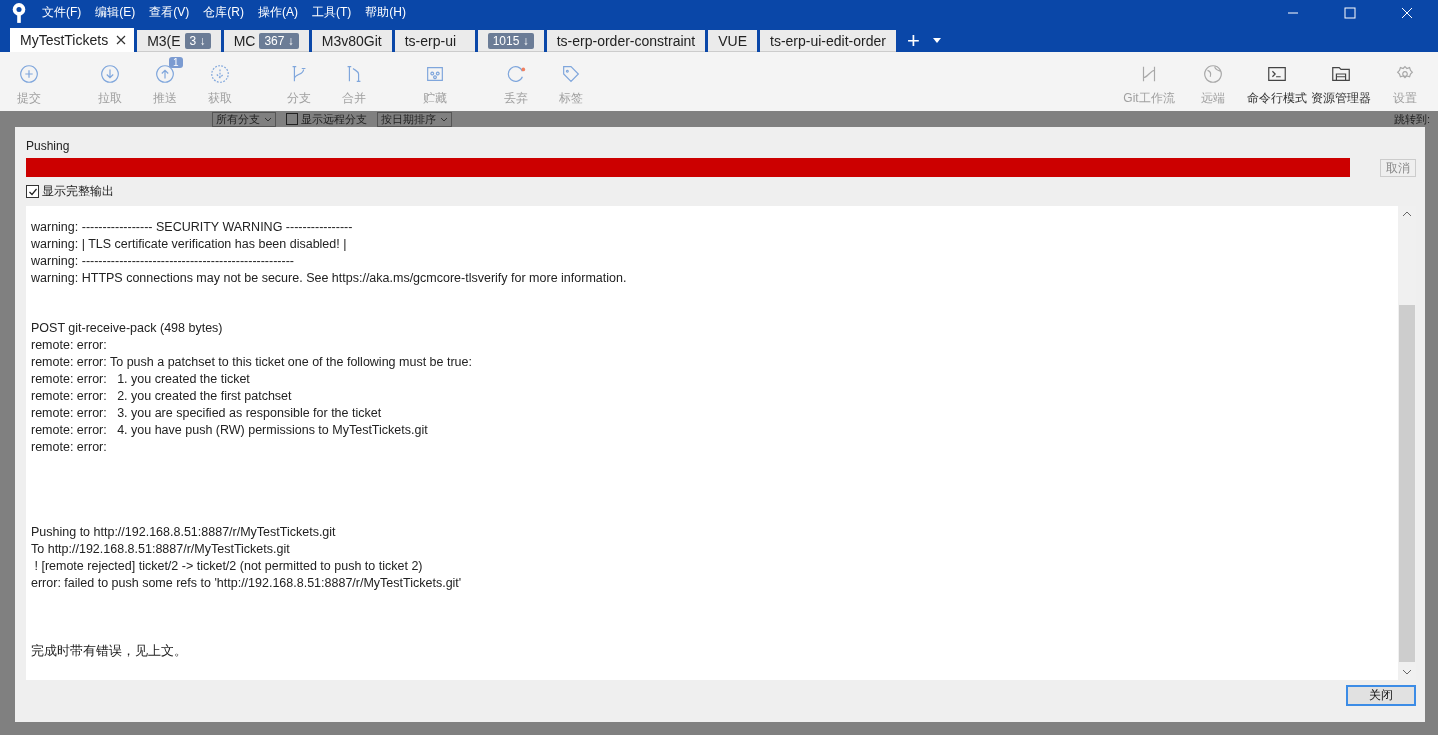 This screenshot has height=735, width=1438. Describe the element at coordinates (1407, 483) in the screenshot. I see `scrollbar-thumb` at that location.